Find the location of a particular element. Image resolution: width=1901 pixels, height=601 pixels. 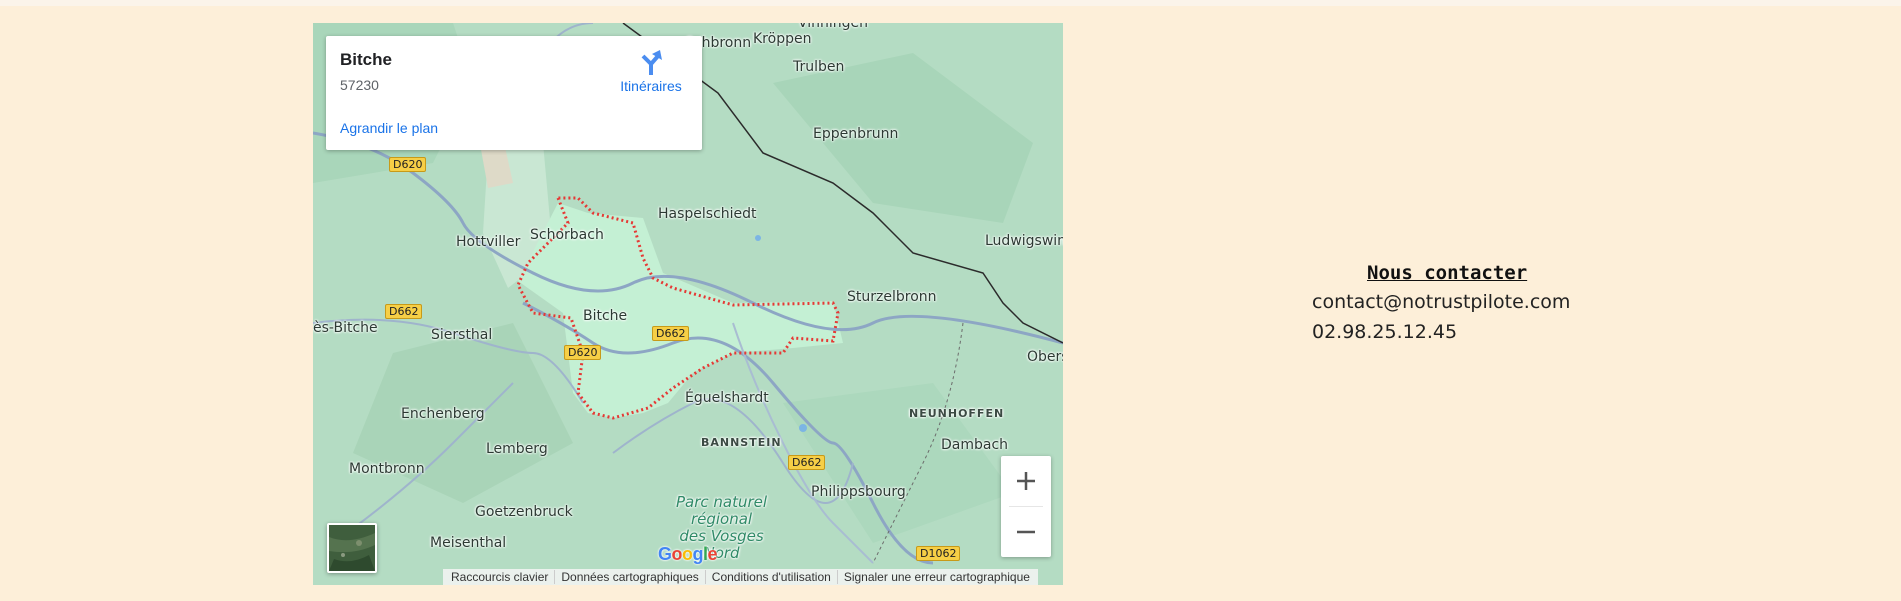

zoom-out-button is located at coordinates (1026, 532).